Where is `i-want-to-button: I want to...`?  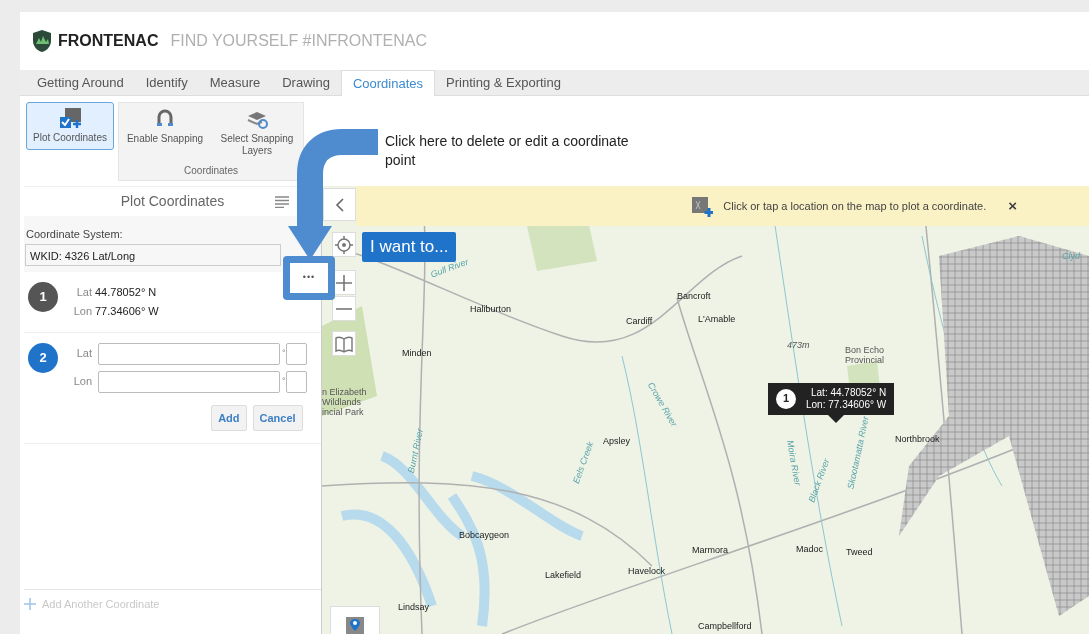 i-want-to-button: I want to... is located at coordinates (409, 247).